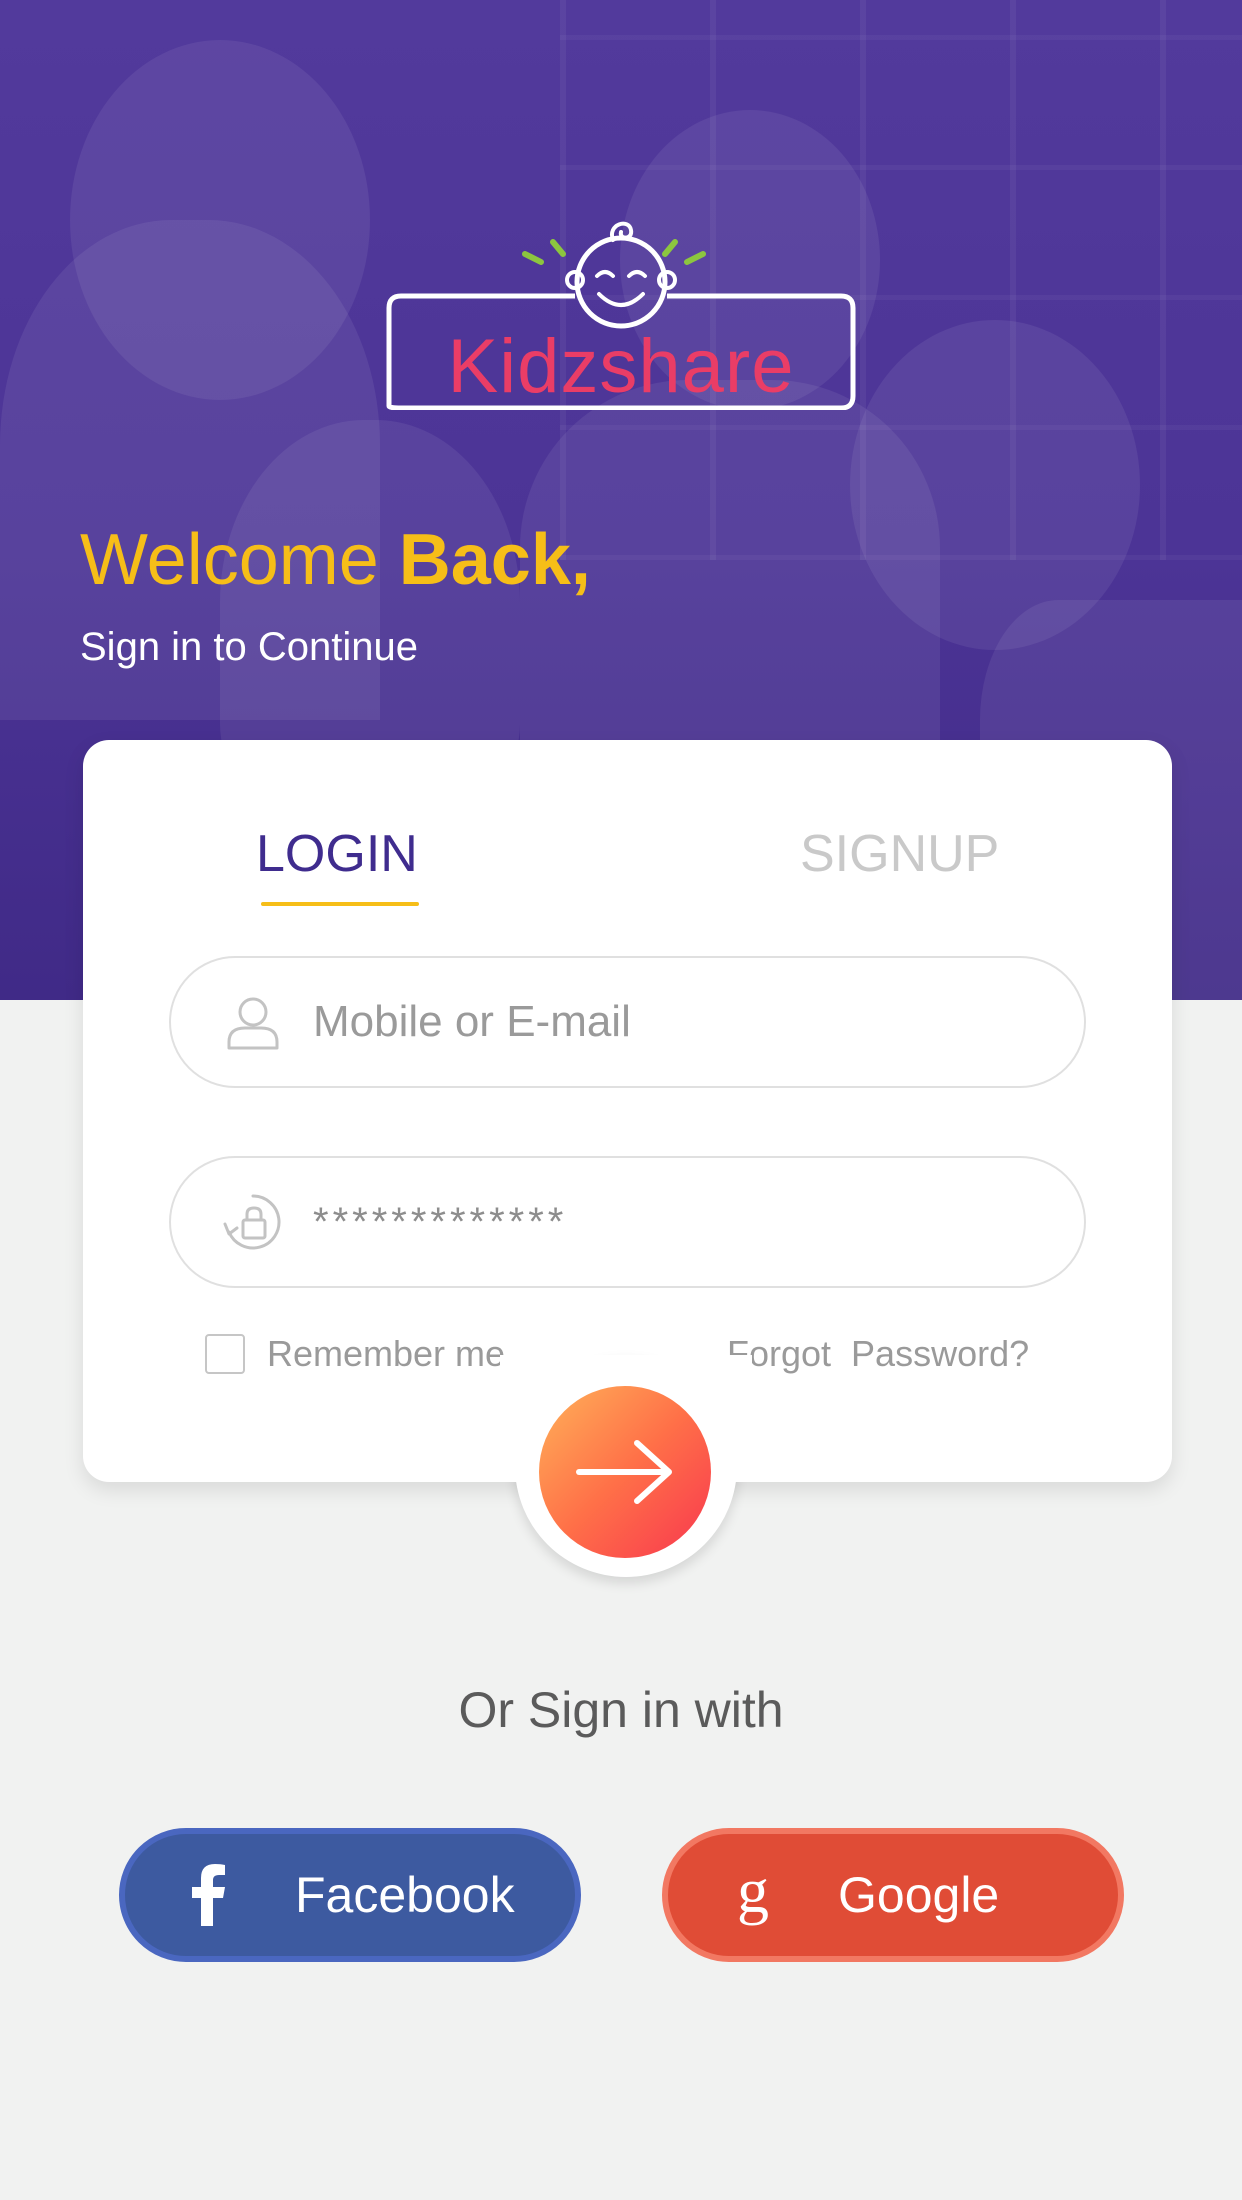 This screenshot has width=1242, height=2200. Describe the element at coordinates (252, 1222) in the screenshot. I see `lock-refresh-icon` at that location.